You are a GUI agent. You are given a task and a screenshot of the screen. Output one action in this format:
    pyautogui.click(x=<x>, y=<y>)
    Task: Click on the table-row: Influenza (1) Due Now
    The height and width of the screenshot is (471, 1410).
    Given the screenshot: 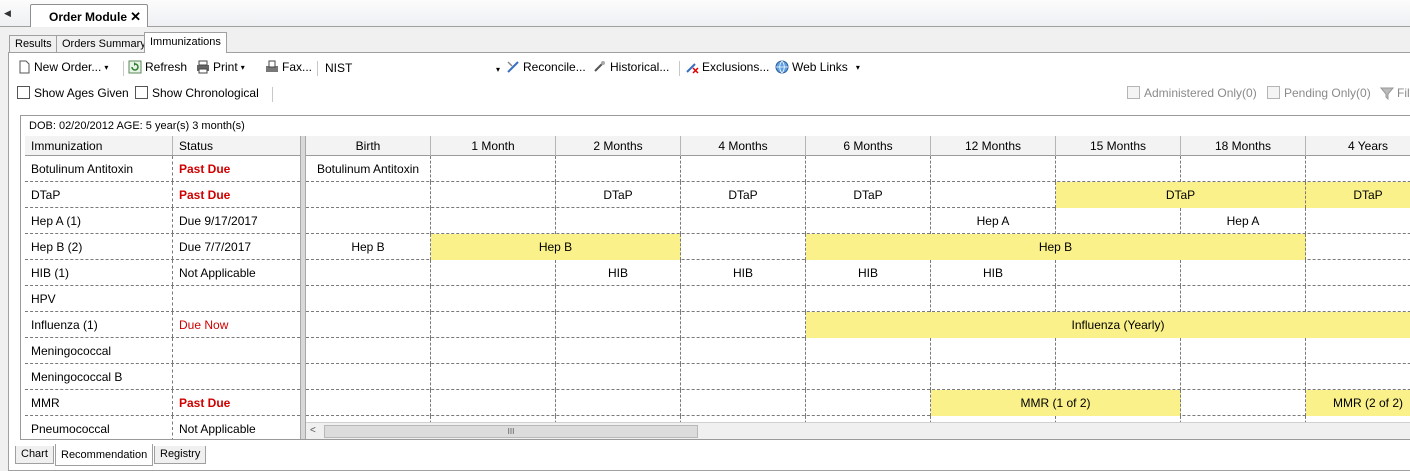 What is the action you would take?
    pyautogui.click(x=165, y=325)
    